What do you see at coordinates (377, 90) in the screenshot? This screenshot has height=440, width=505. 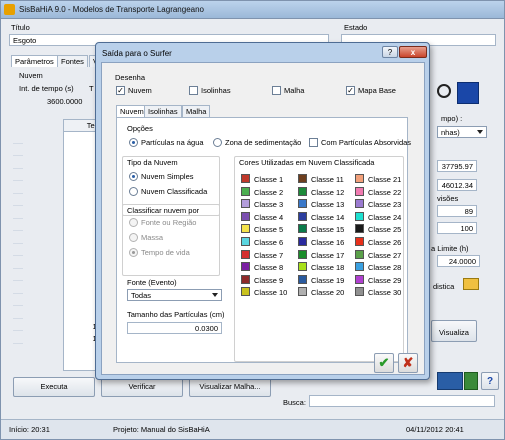 I see `desenha-mapa-base-label: Mapa Base` at bounding box center [377, 90].